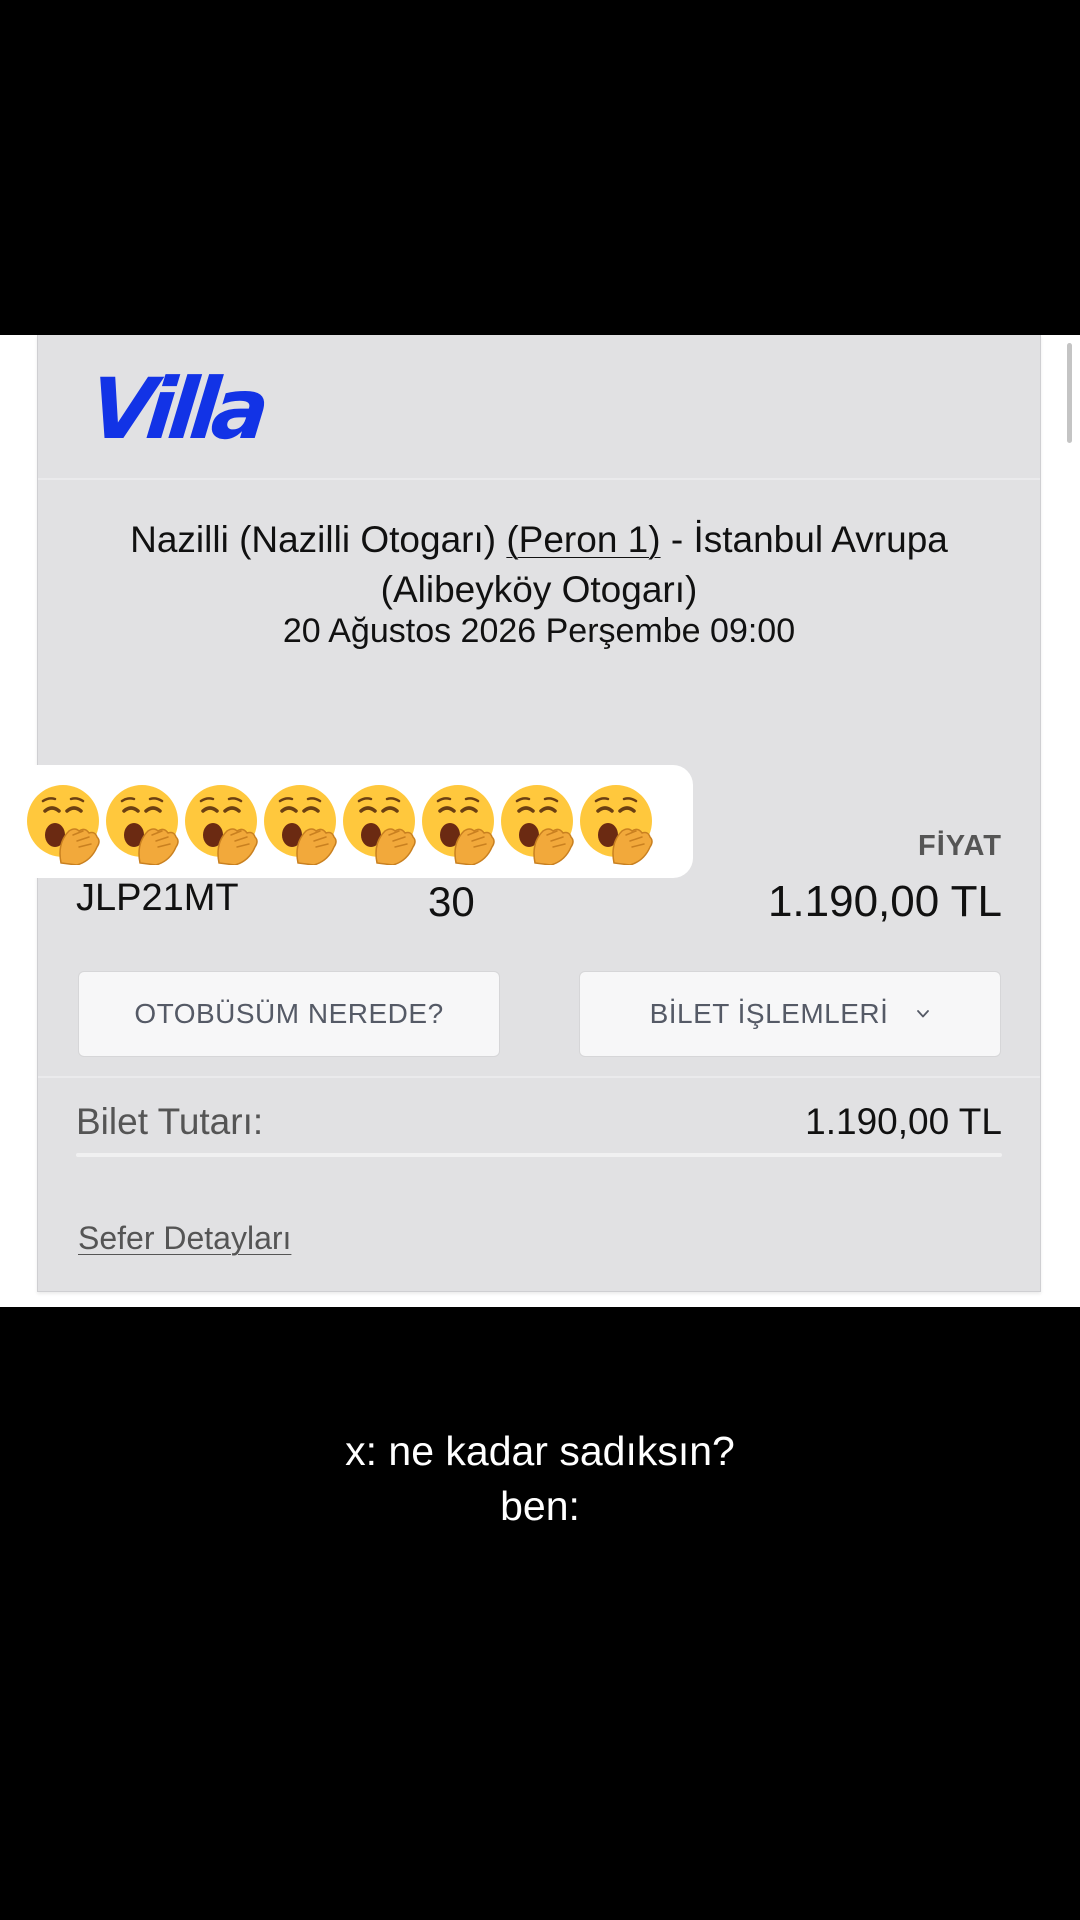 This screenshot has height=1920, width=1080. What do you see at coordinates (184, 1238) in the screenshot?
I see `trip-details-link: Sefer Detayları` at bounding box center [184, 1238].